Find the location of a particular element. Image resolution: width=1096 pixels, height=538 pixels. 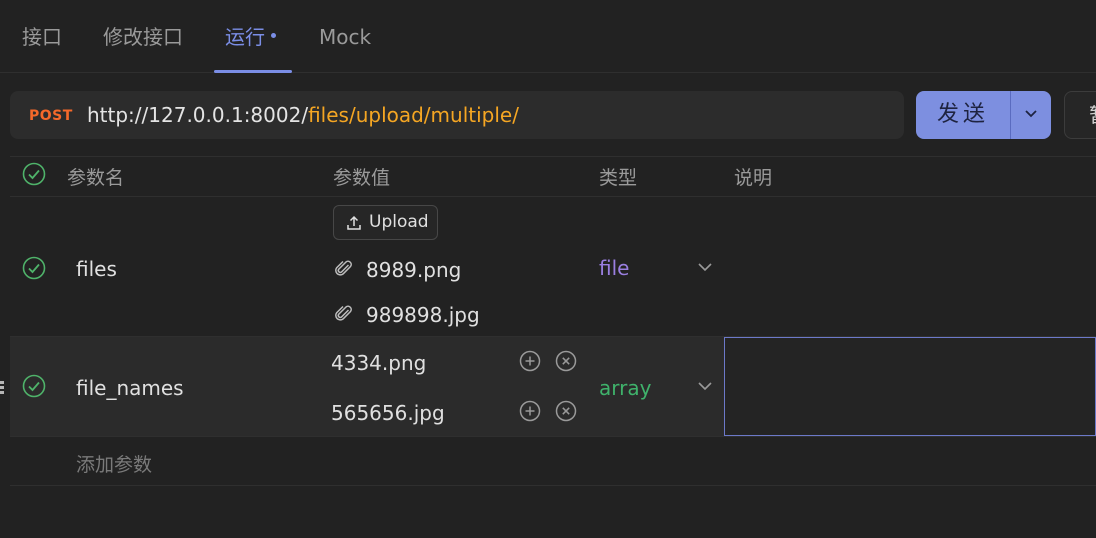

array-item-value: 565656.jpg is located at coordinates (388, 413).